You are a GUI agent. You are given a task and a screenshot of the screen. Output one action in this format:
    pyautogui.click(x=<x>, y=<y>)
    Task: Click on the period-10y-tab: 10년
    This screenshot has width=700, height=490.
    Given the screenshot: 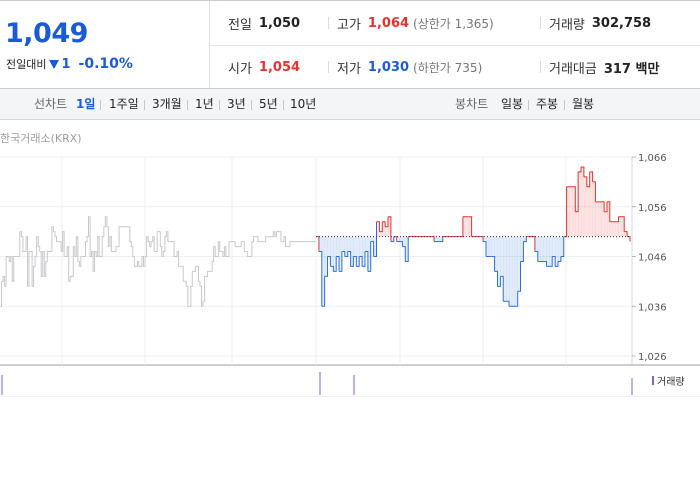 What is the action you would take?
    pyautogui.click(x=303, y=104)
    